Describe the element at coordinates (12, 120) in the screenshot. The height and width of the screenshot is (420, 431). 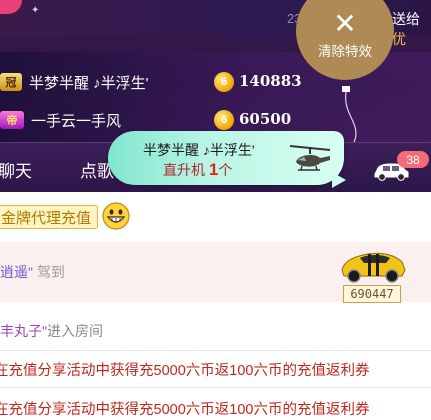
I see `rank-badge: 帝` at that location.